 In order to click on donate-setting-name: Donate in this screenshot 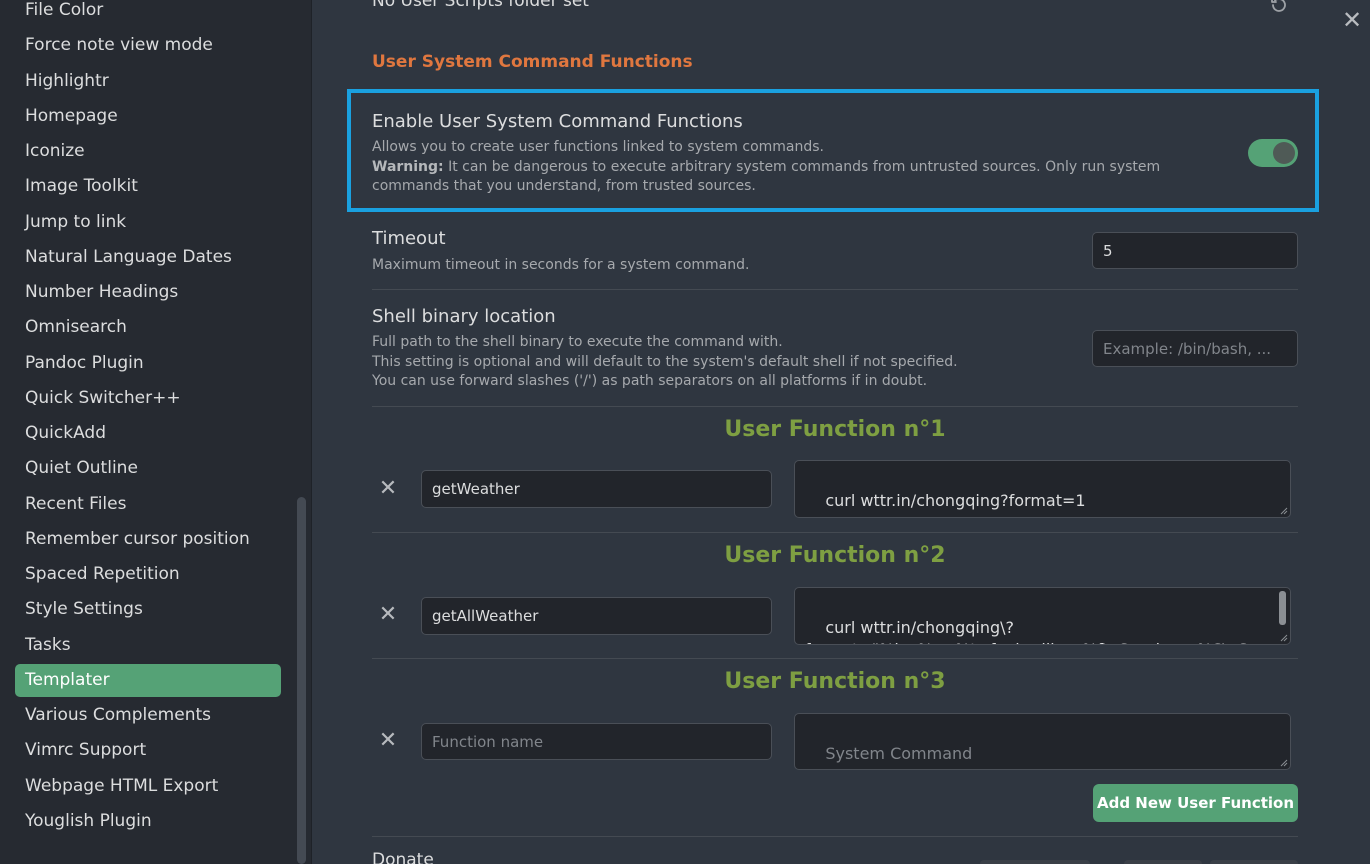, I will do `click(403, 857)`.